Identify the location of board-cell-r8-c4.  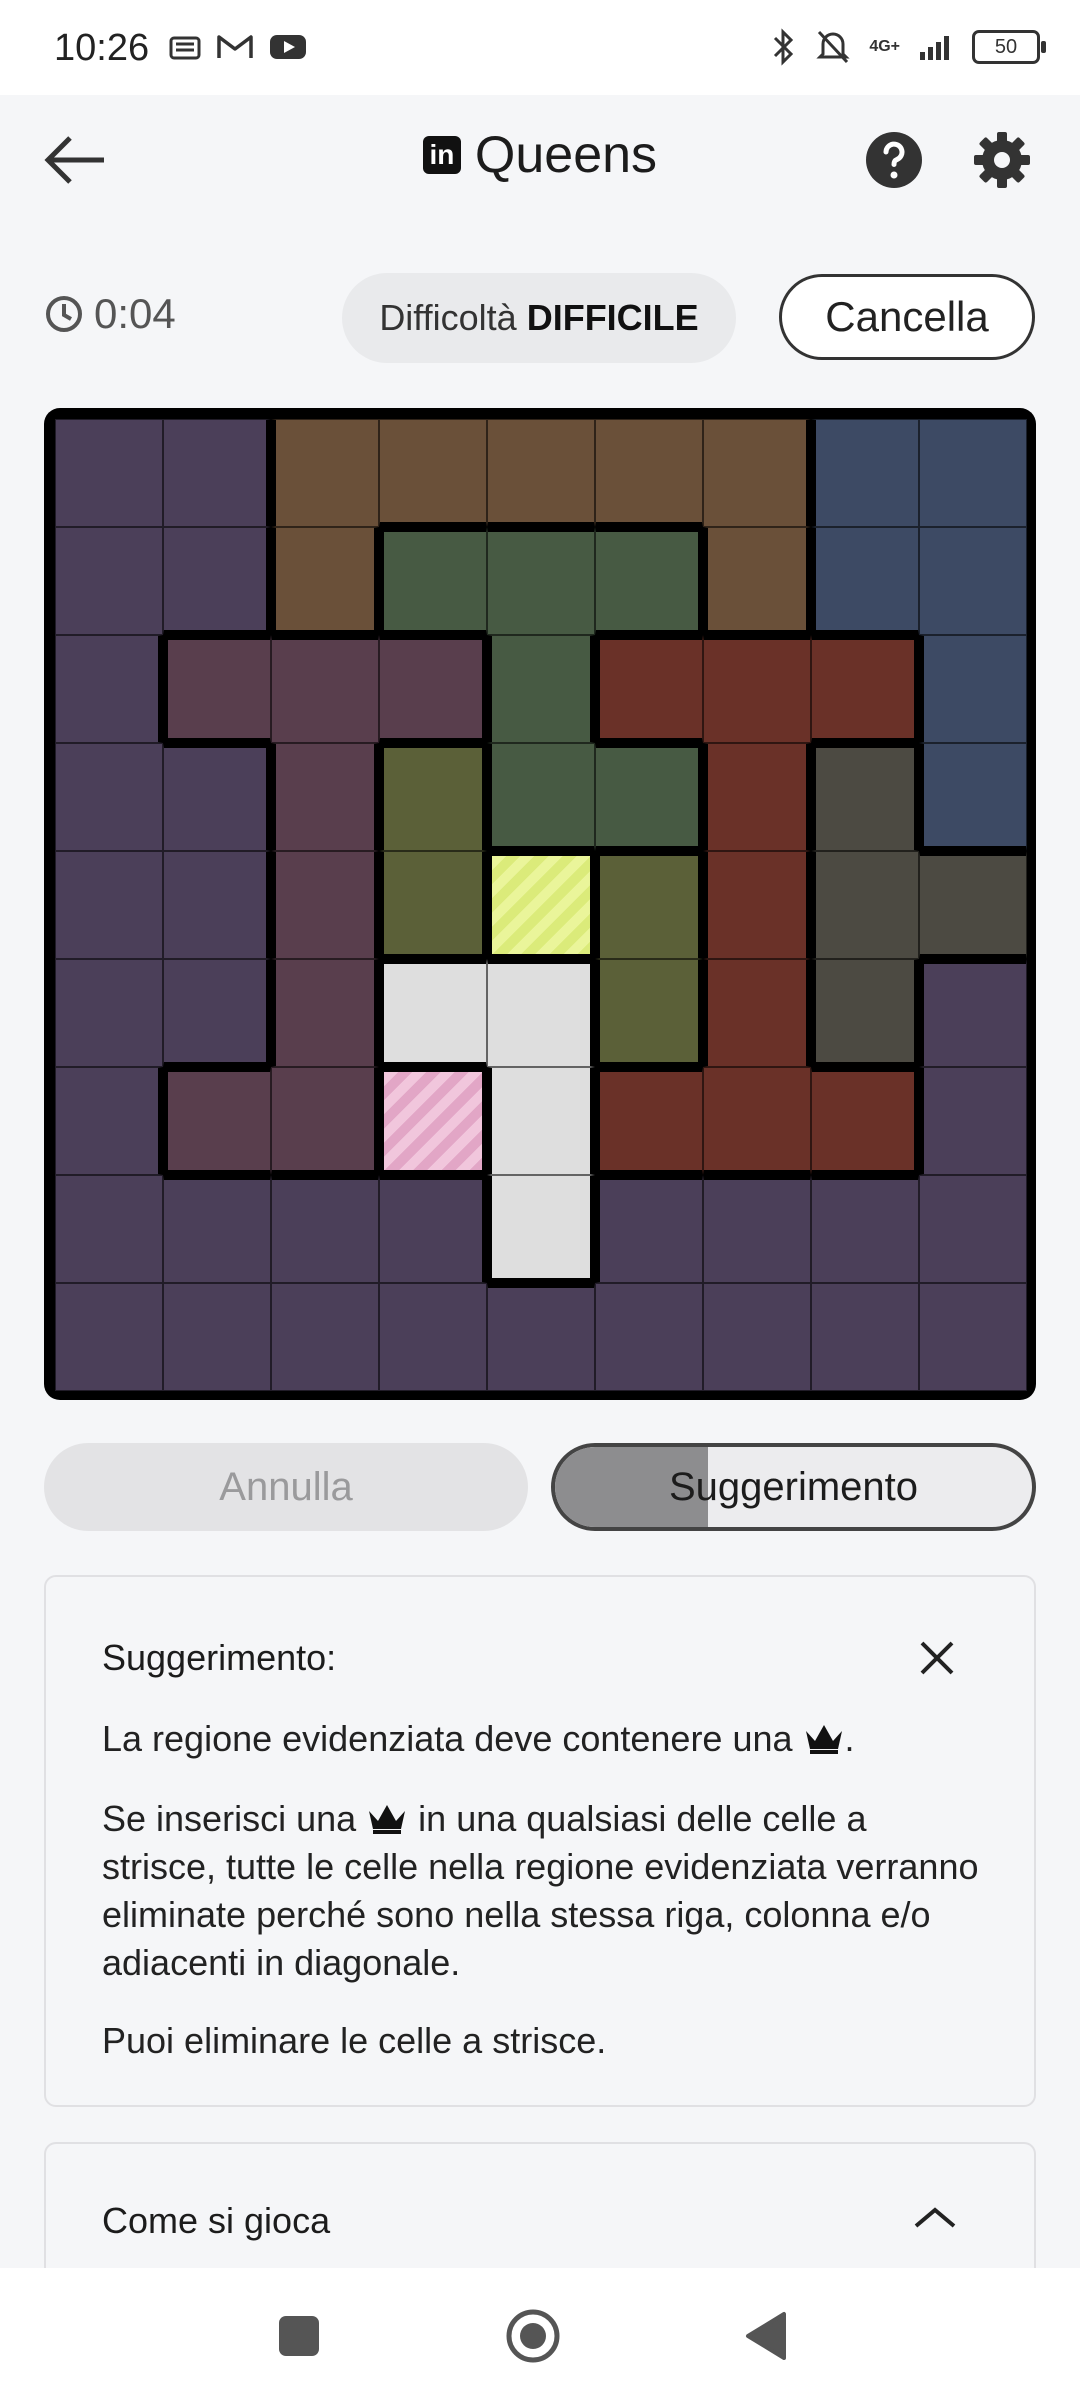
(433, 1229).